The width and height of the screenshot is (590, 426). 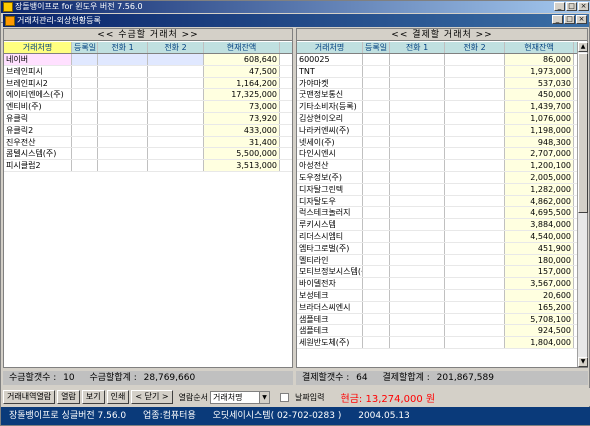 I want to click on table-row: 바이델전자 3,567,000, so click(x=442, y=284).